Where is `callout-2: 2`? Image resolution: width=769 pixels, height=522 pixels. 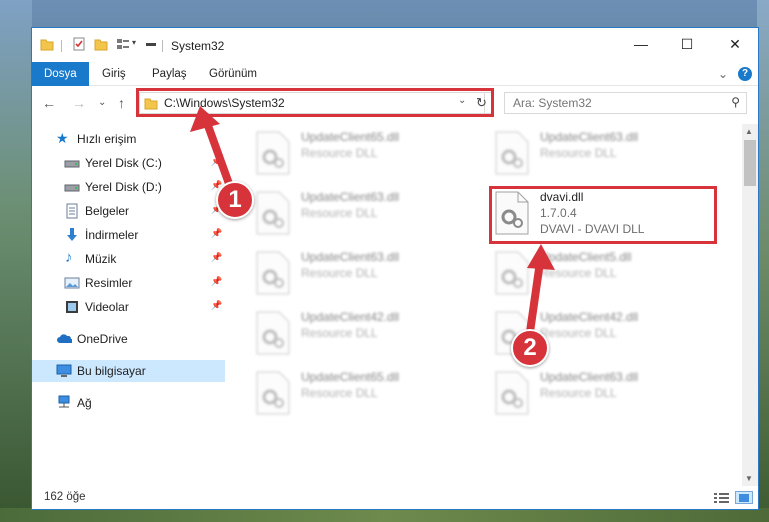 callout-2: 2 is located at coordinates (530, 348).